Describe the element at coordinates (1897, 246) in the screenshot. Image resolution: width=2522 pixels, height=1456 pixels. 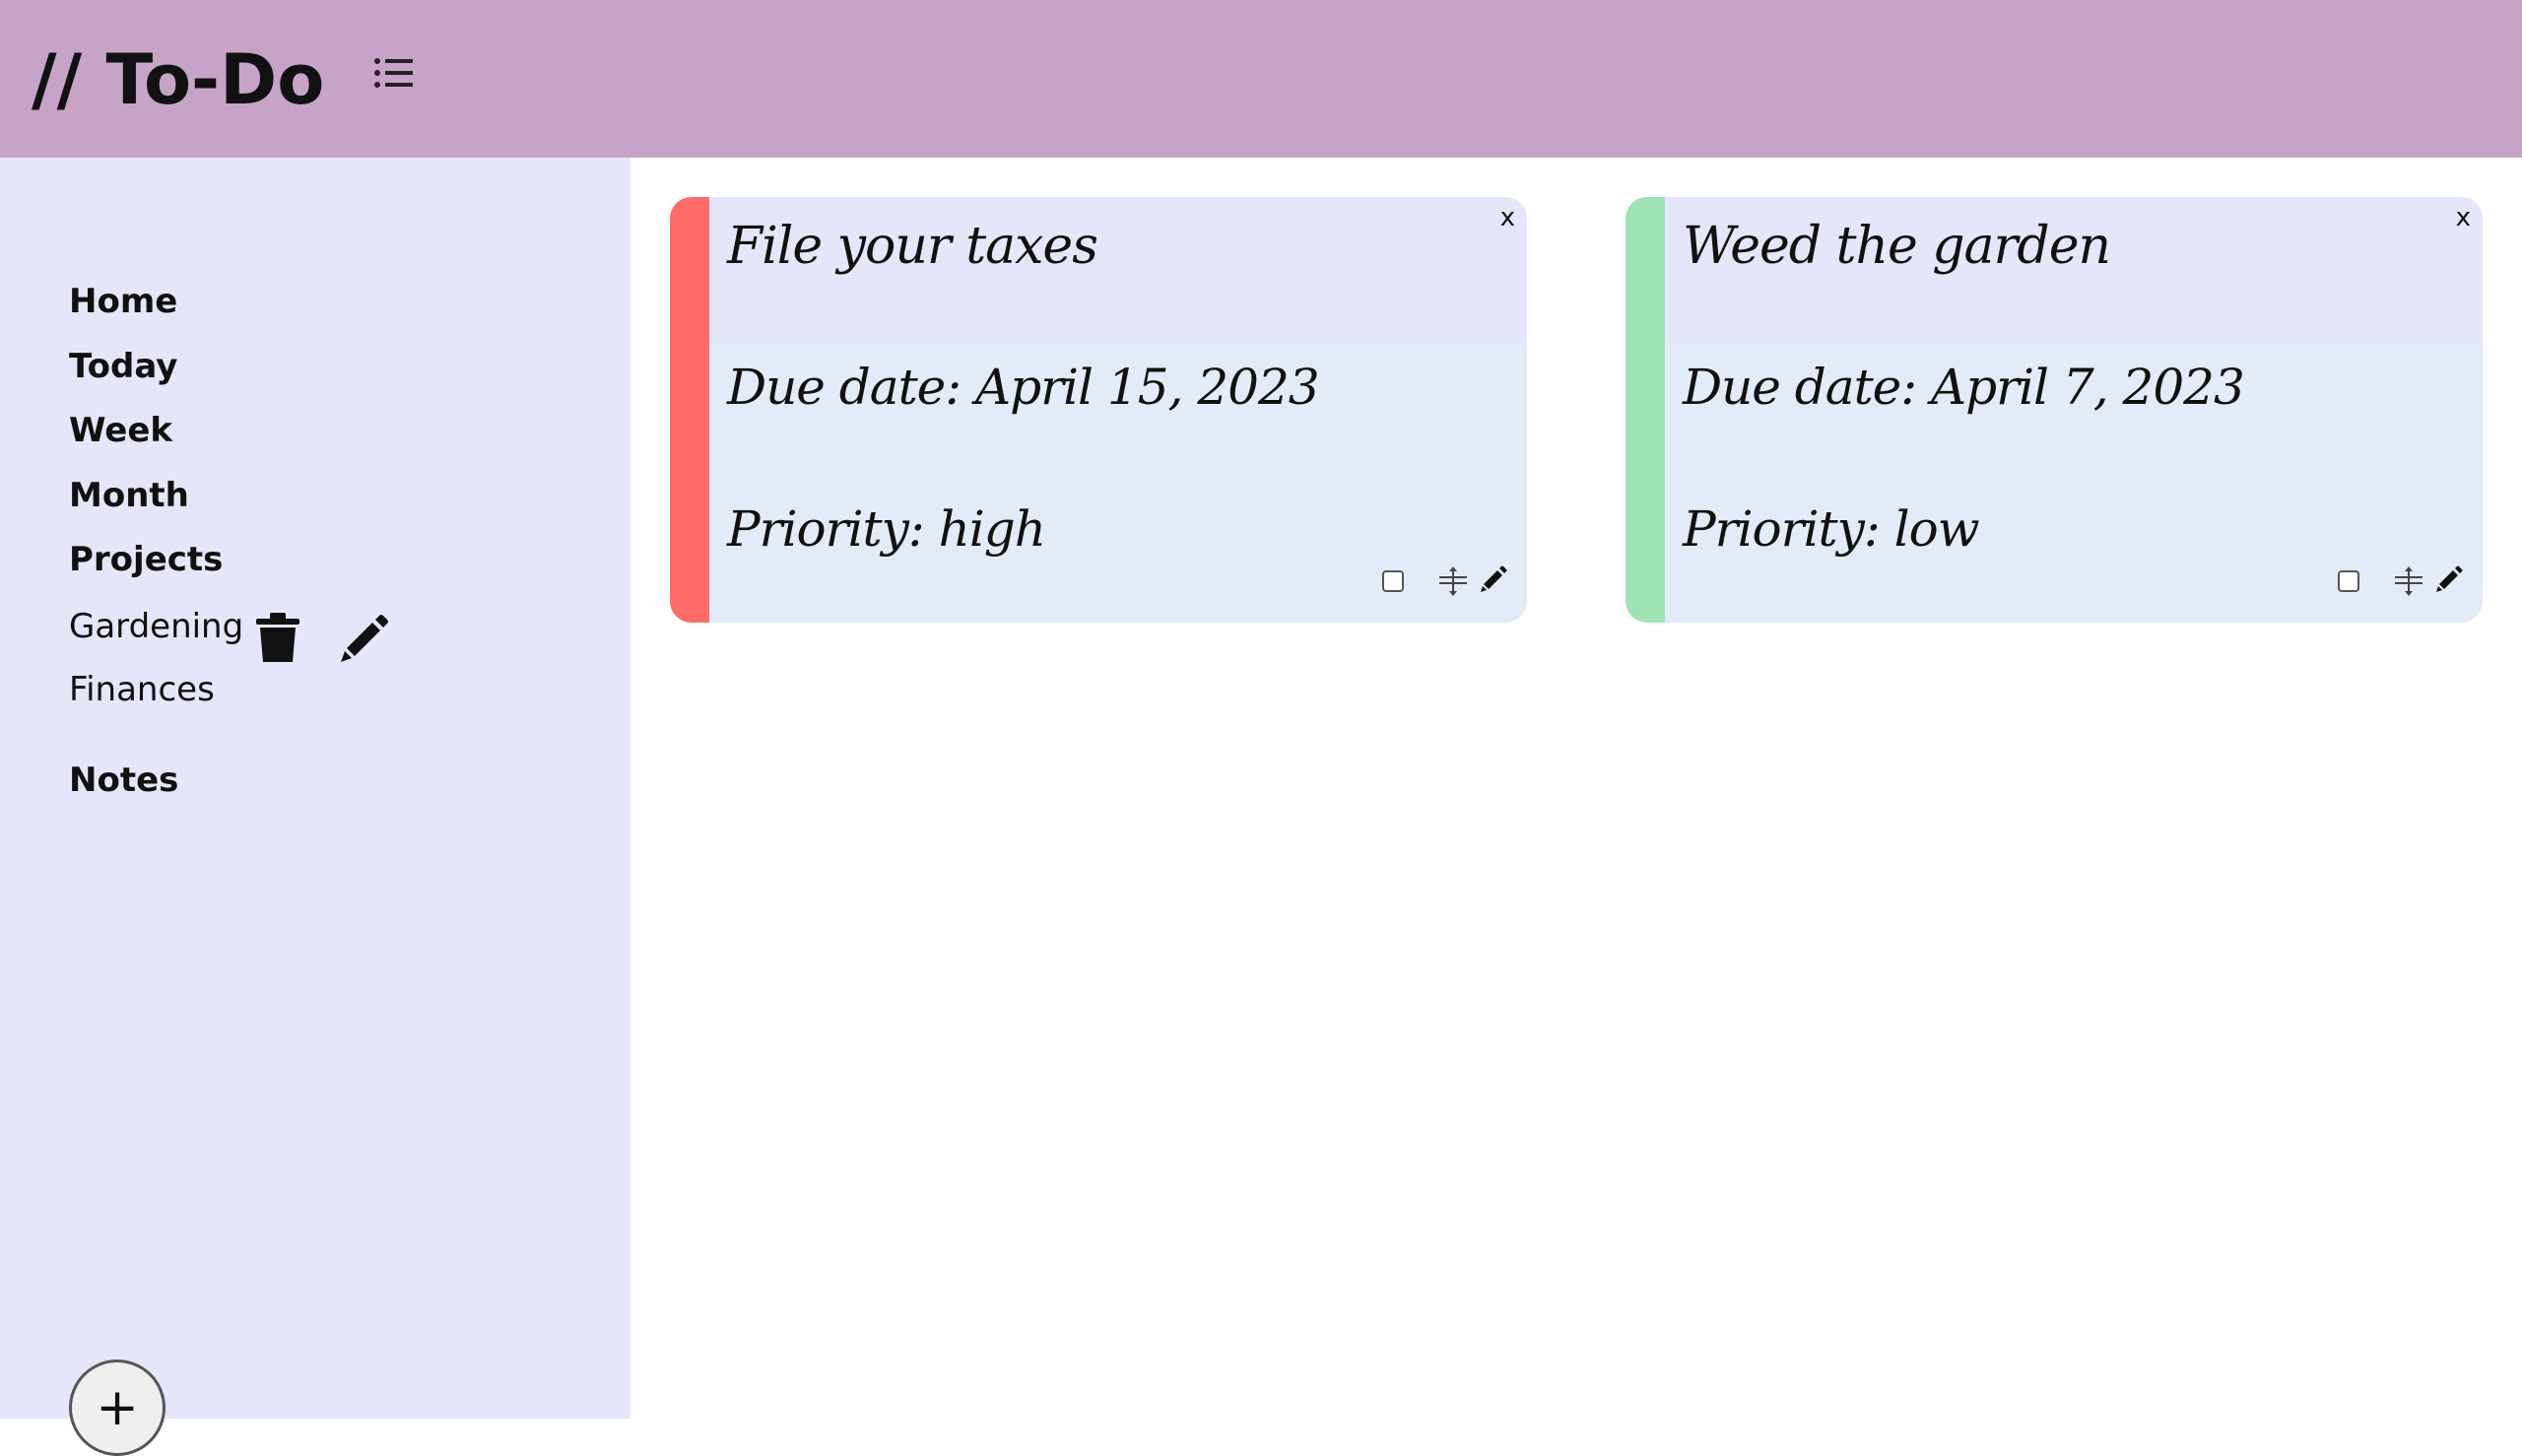
I see `task-title: Weed the garden` at that location.